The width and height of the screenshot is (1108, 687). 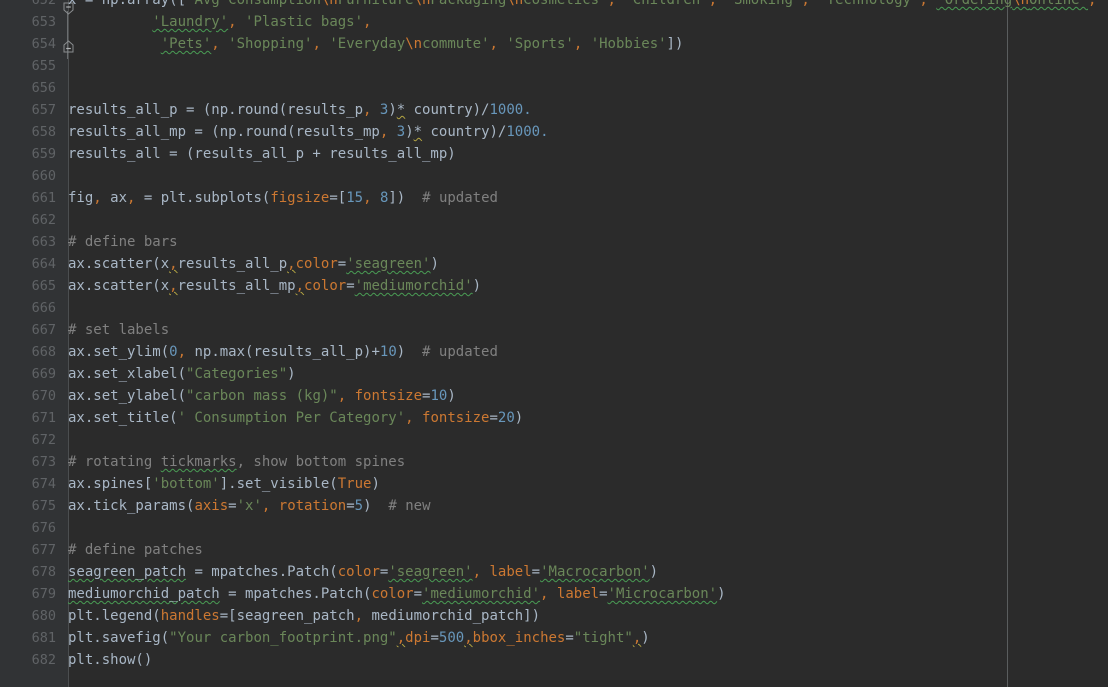 What do you see at coordinates (354, 484) in the screenshot?
I see `code-token: True` at bounding box center [354, 484].